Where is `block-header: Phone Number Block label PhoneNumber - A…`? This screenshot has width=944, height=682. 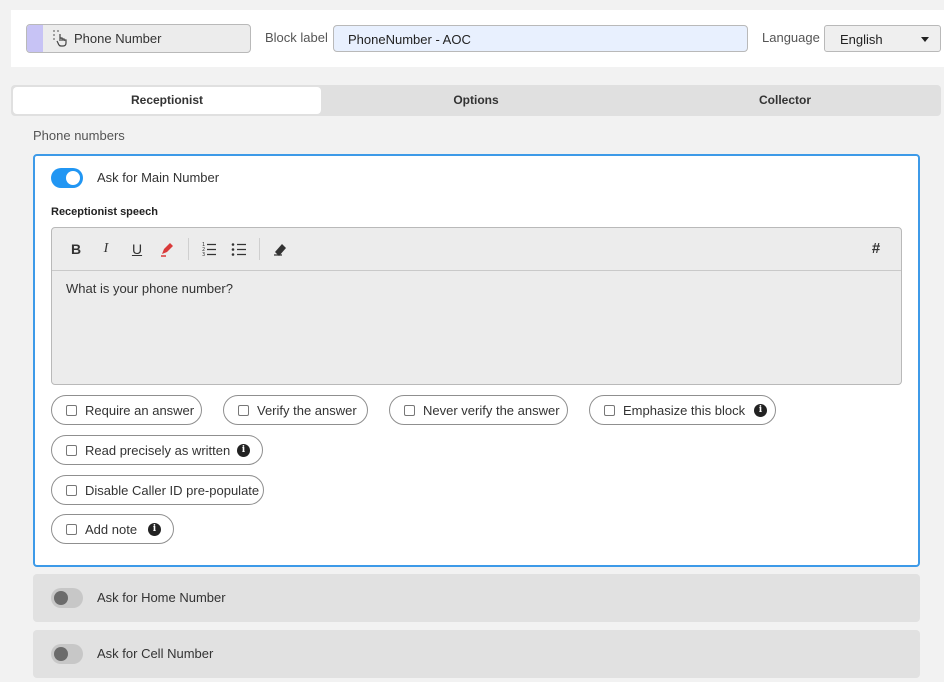 block-header: Phone Number Block label PhoneNumber - A… is located at coordinates (477, 38).